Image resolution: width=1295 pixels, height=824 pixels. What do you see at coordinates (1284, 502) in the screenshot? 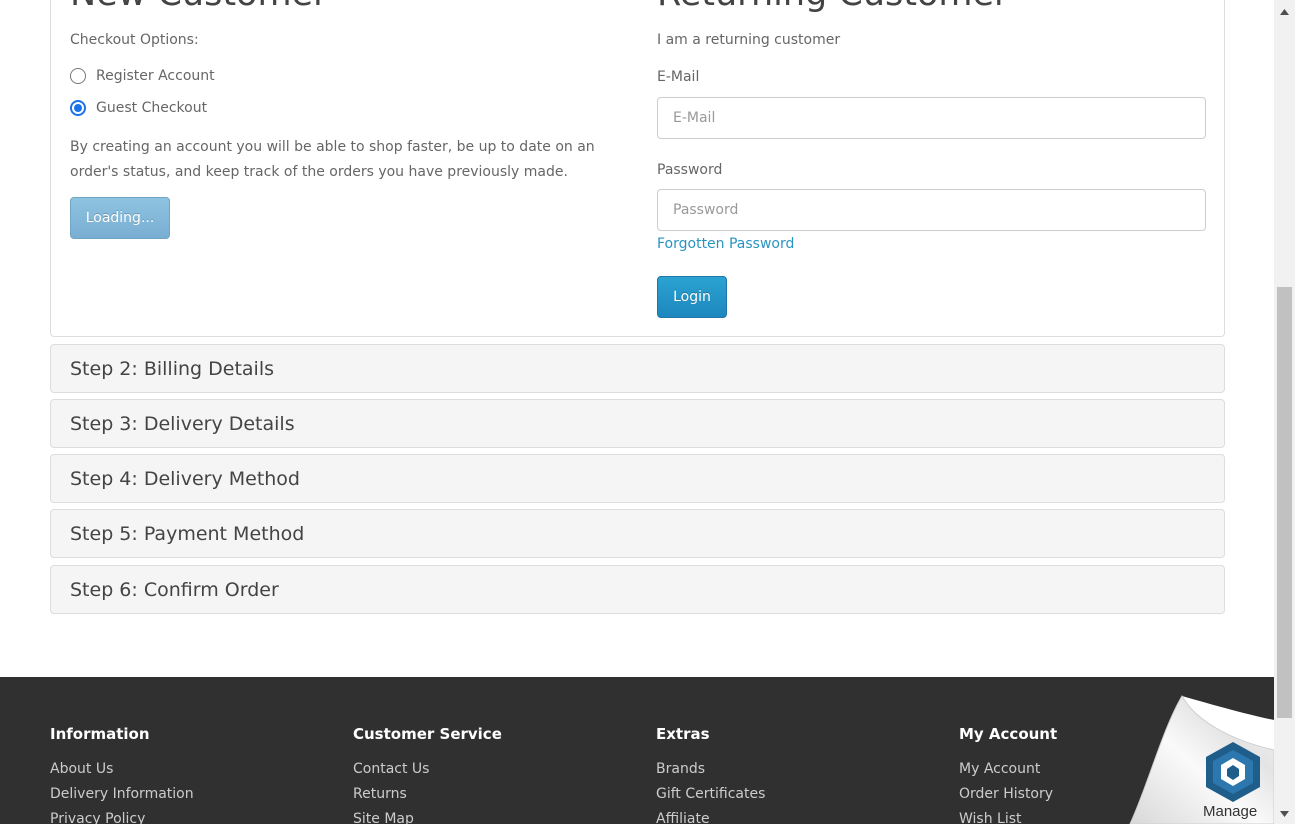
I see `scrollbar-thumb` at bounding box center [1284, 502].